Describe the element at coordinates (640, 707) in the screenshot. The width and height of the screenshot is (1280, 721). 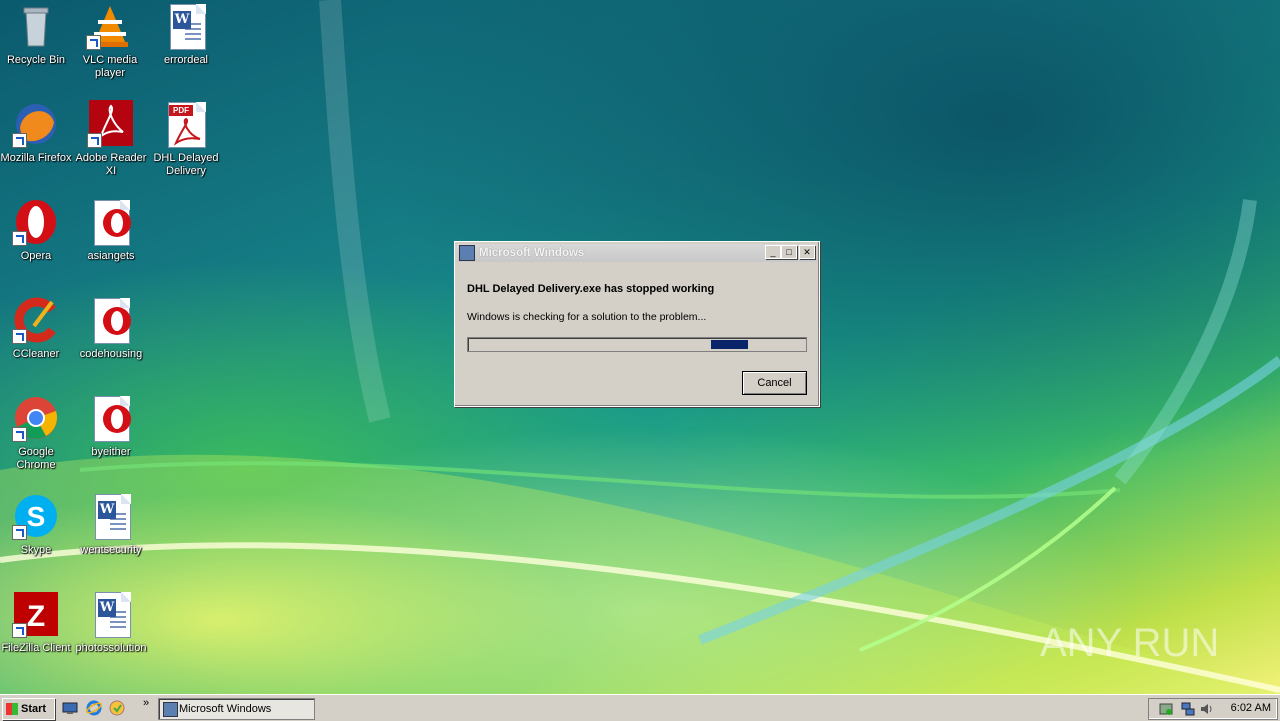
I see `taskbar: Start » Microsoft Windows 6:02 AM` at that location.